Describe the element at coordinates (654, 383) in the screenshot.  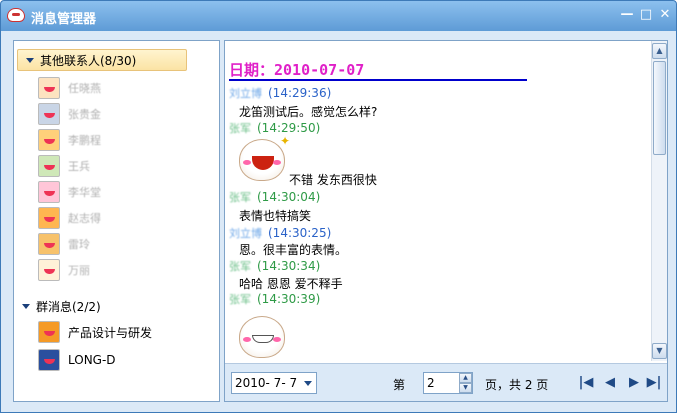
I see `last-page-icon: ▶|` at that location.